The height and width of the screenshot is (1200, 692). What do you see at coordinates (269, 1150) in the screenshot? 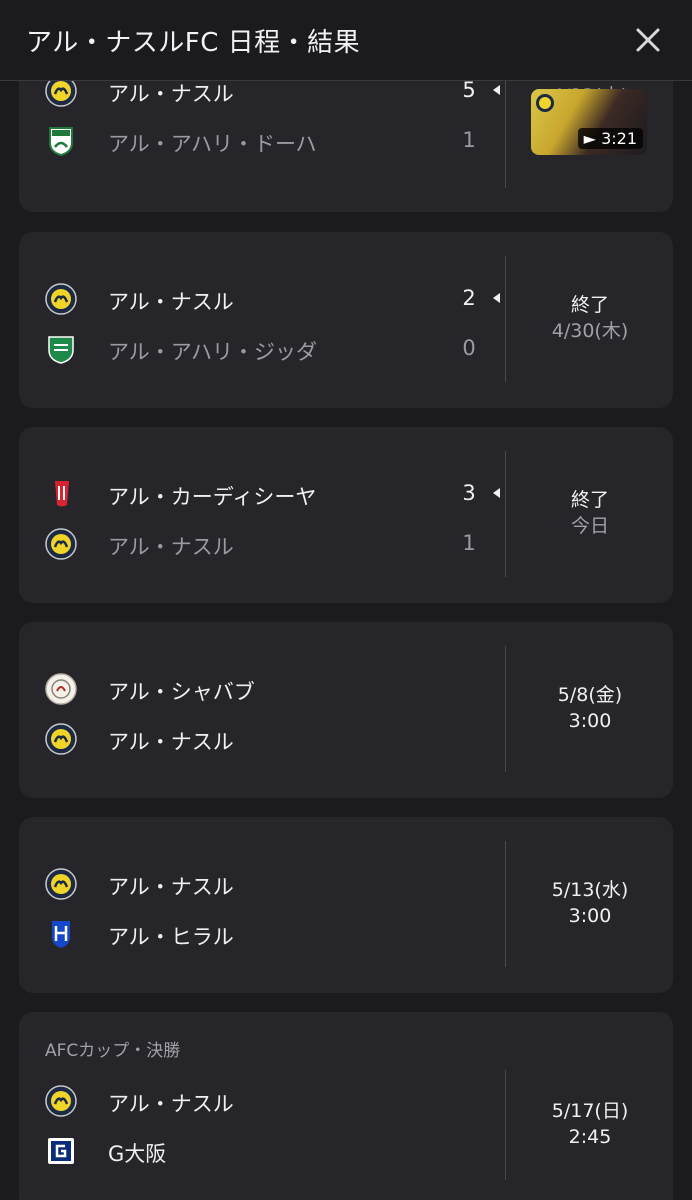
I see `away-team-row: G大阪` at bounding box center [269, 1150].